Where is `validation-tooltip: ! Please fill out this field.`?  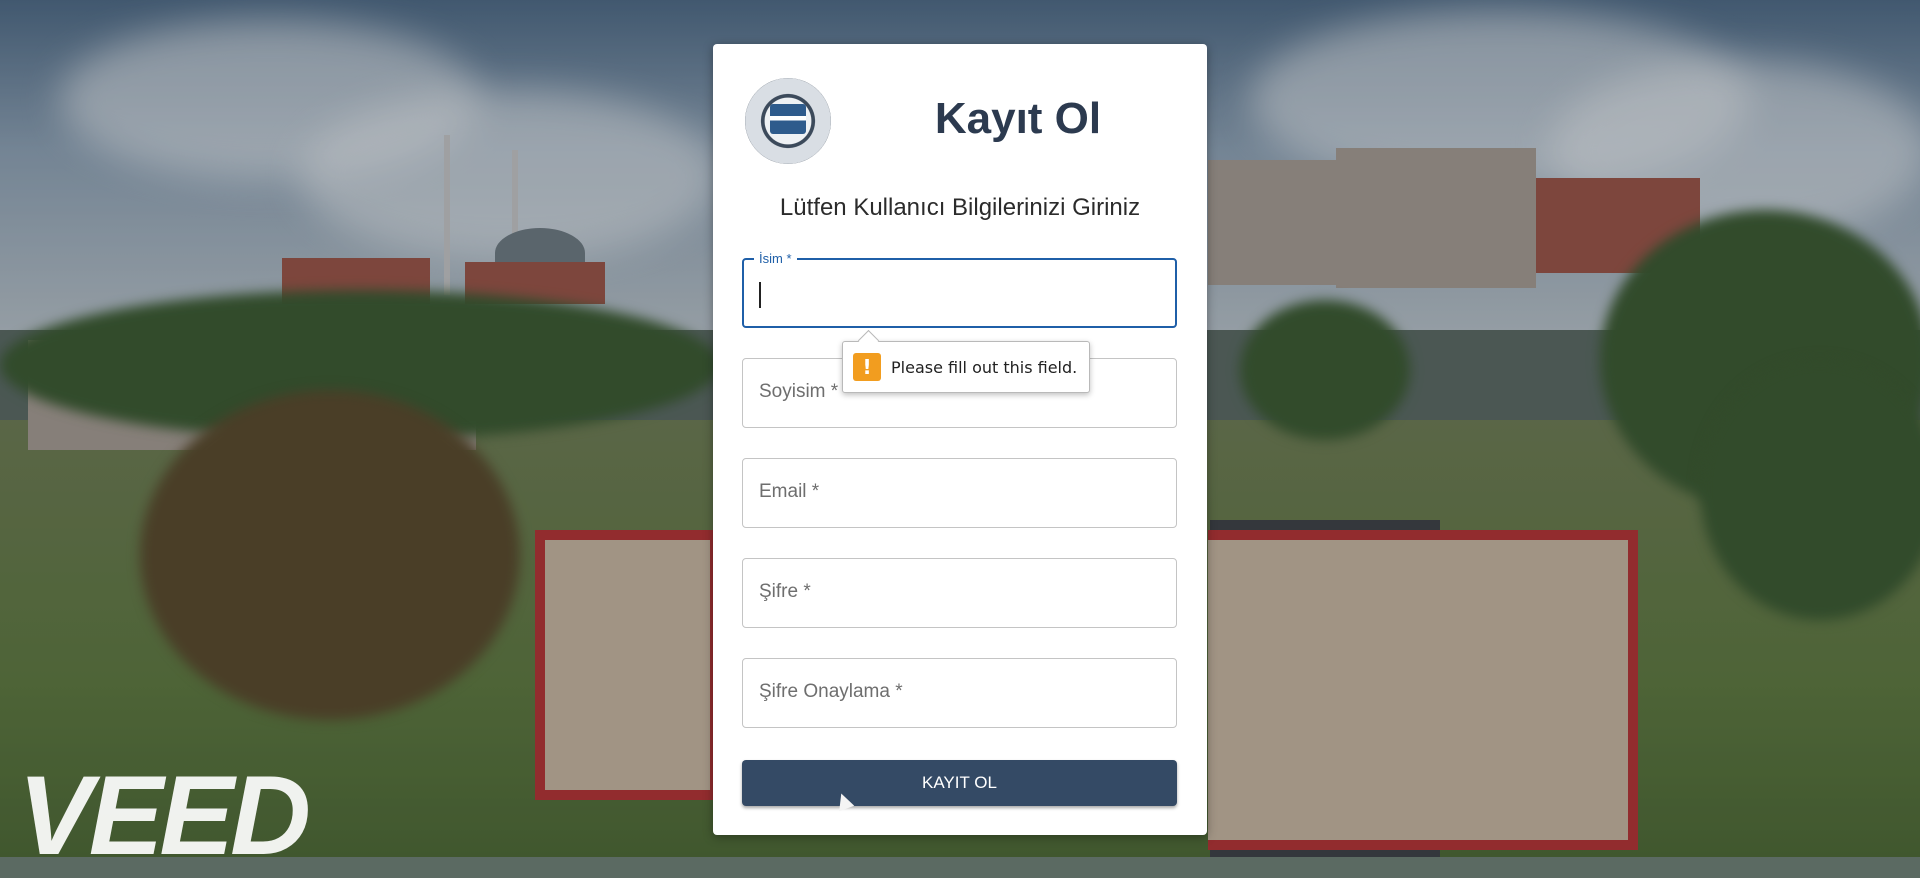
validation-tooltip: ! Please fill out this field. is located at coordinates (966, 367).